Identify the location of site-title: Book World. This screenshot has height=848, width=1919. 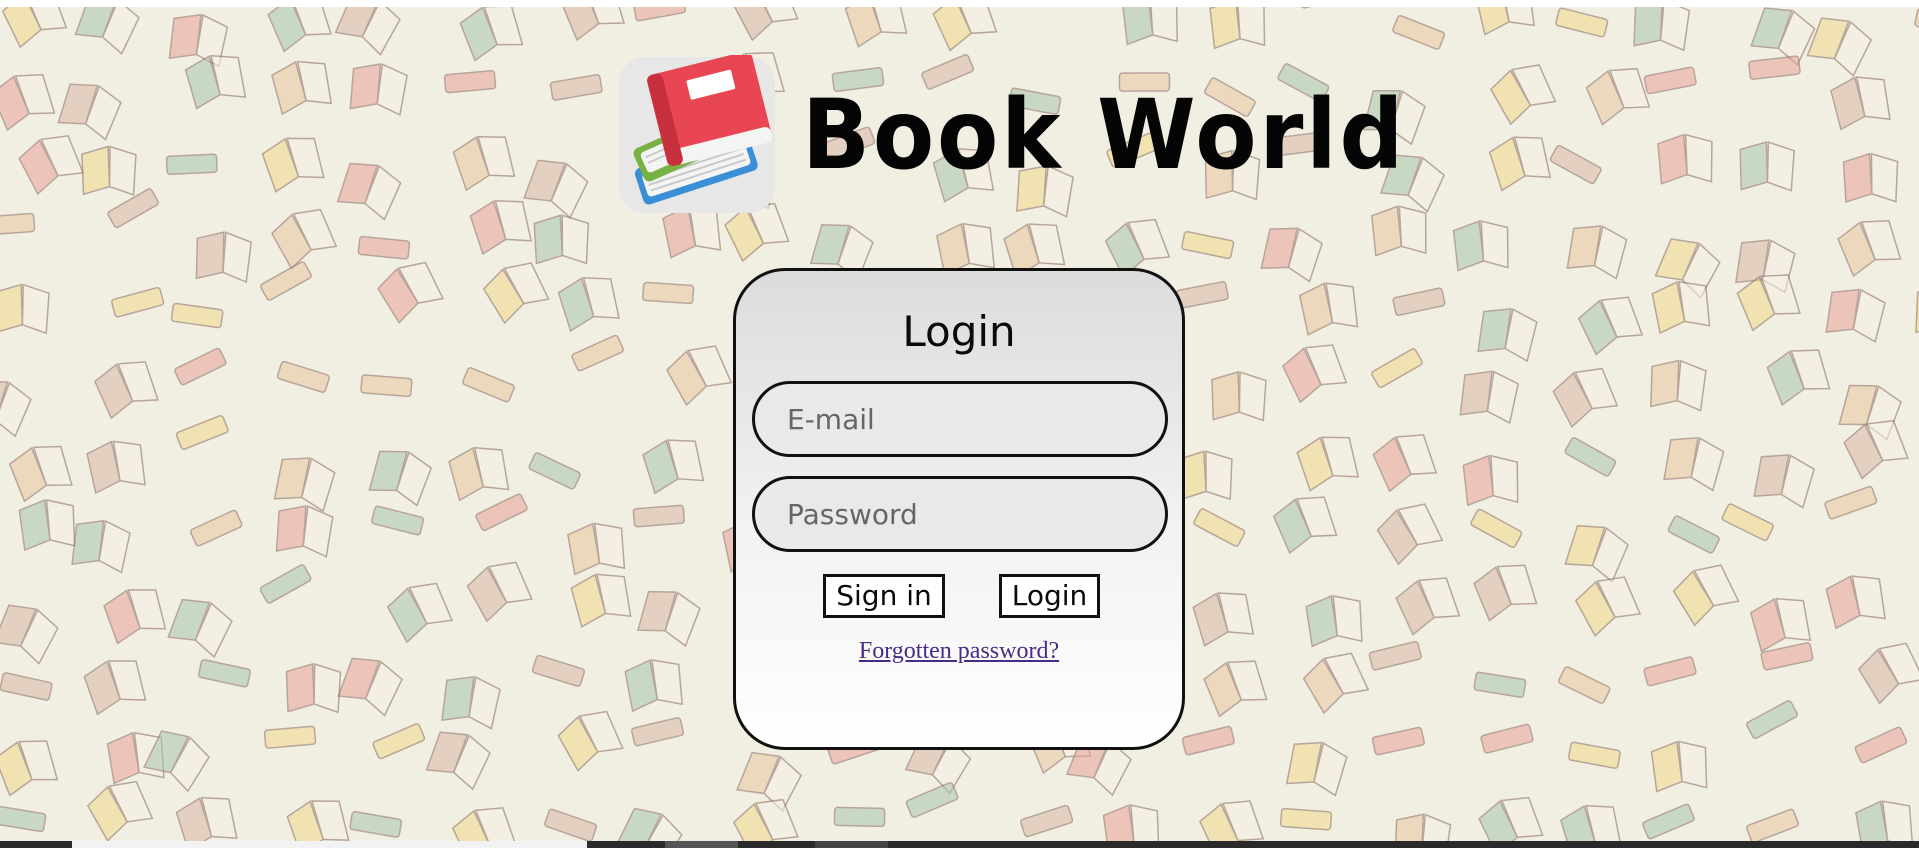
(1104, 135).